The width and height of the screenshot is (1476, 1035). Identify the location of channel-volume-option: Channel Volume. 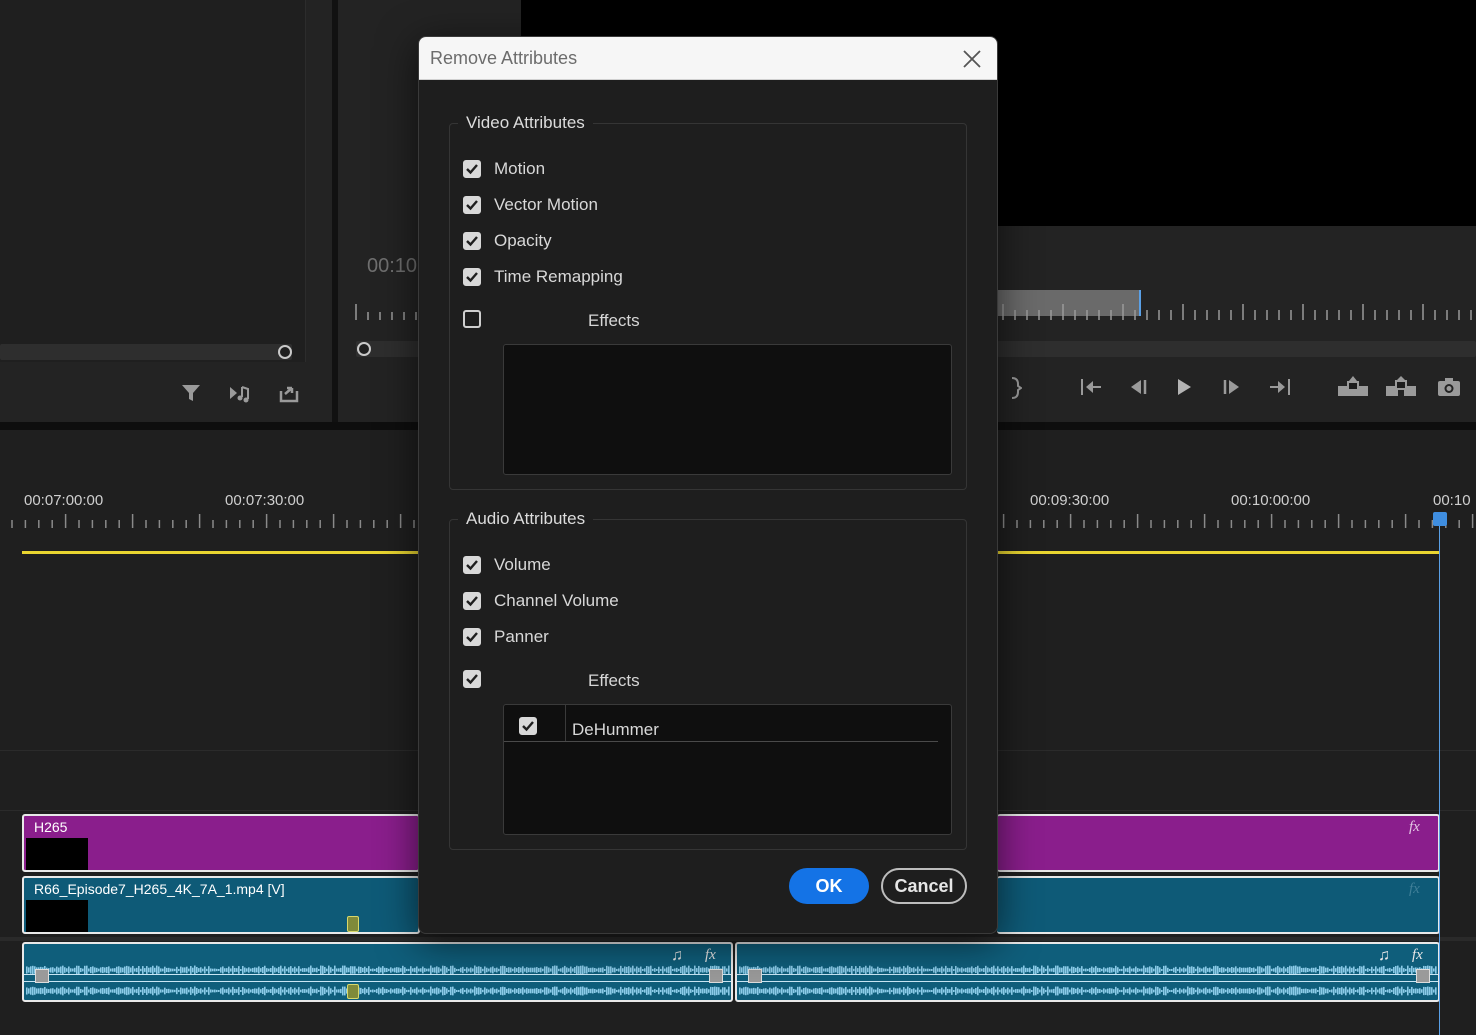
(541, 601).